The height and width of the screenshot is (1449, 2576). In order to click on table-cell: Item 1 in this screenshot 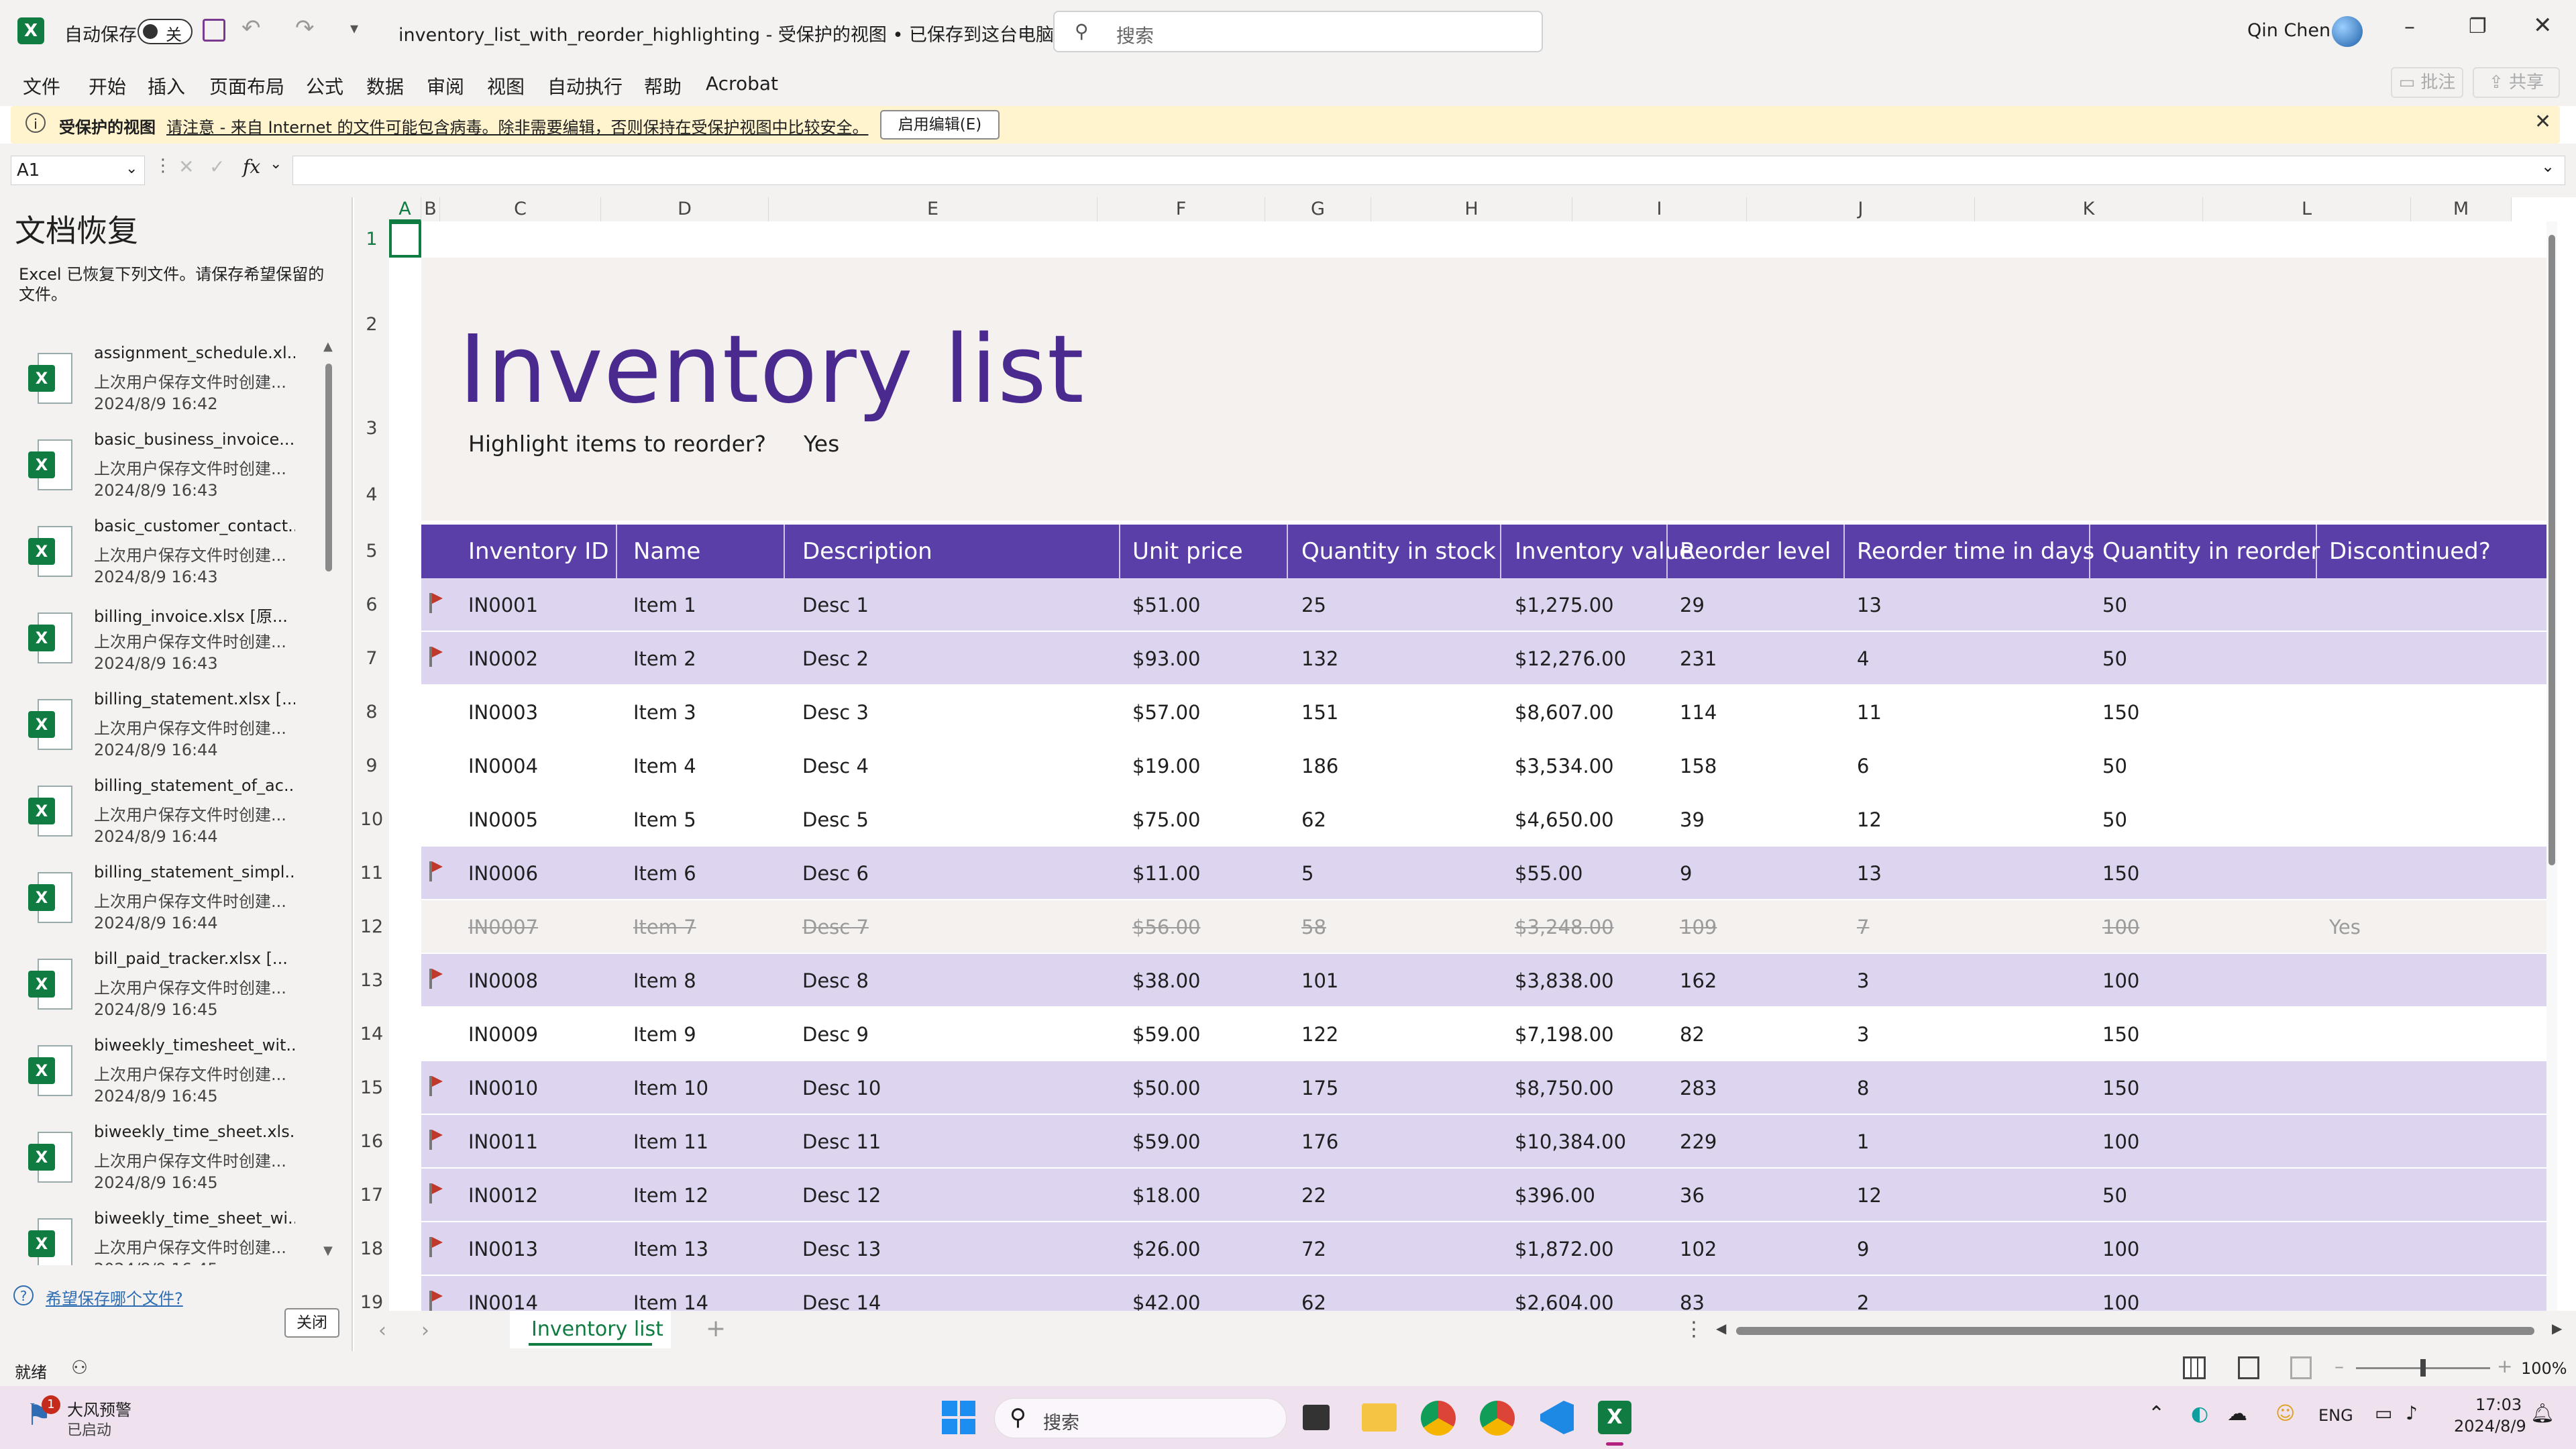, I will do `click(664, 605)`.